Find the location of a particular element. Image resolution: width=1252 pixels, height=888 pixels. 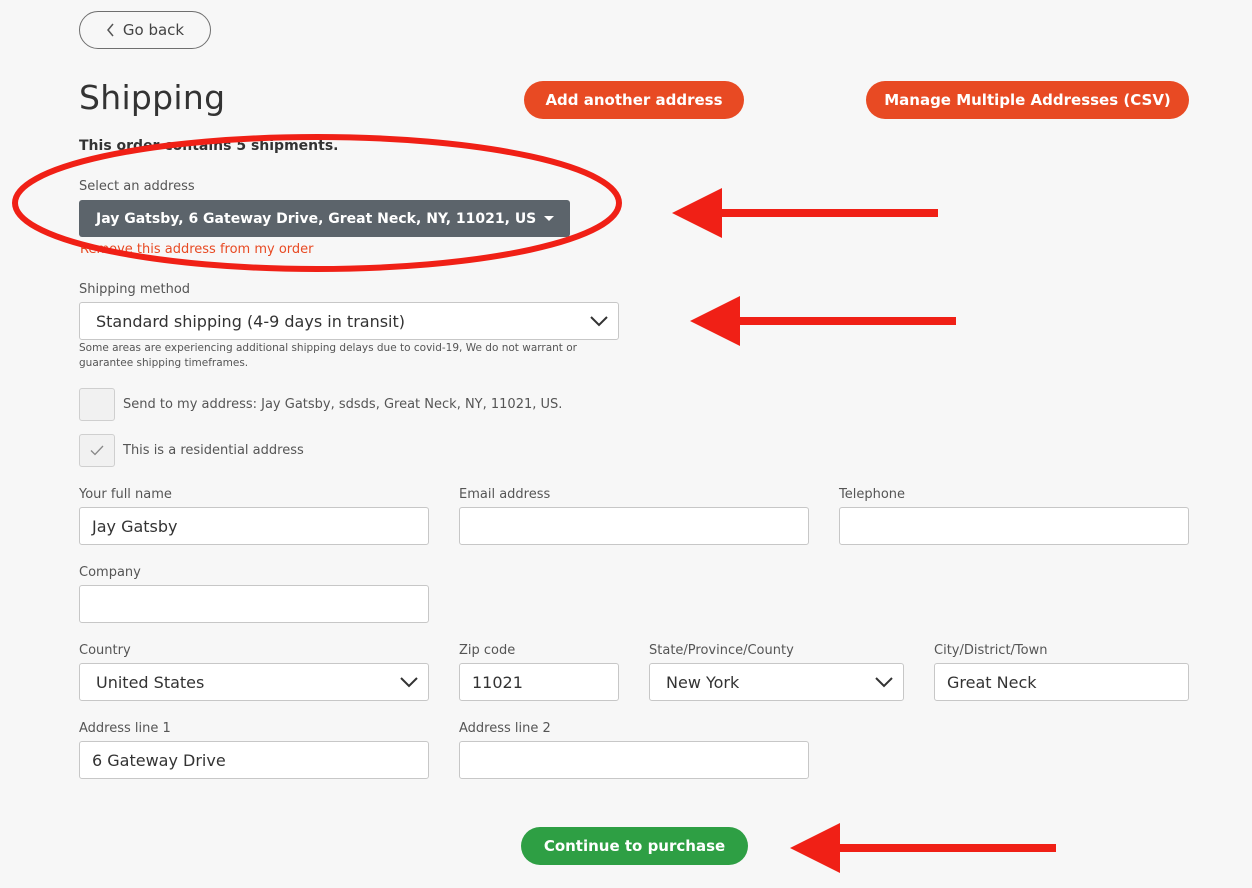

company-label: Company is located at coordinates (110, 572).